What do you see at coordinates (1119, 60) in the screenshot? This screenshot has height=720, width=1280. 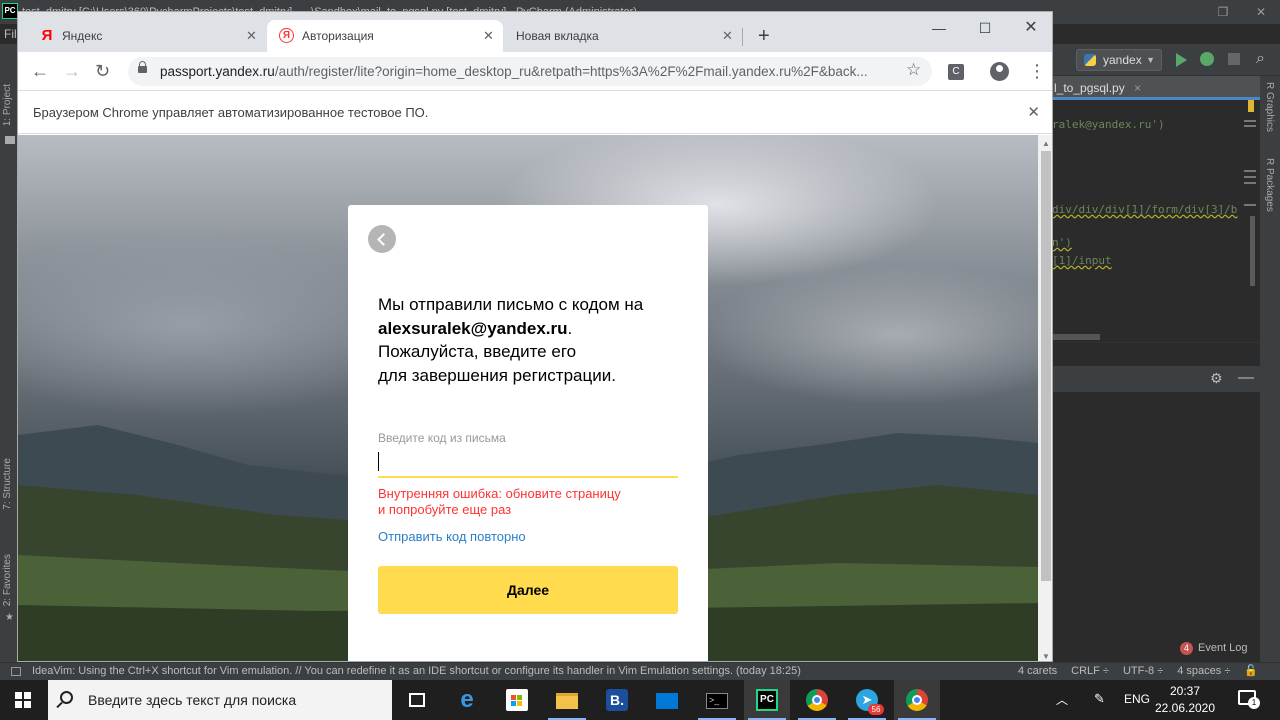 I see `run-config-select: yandex ▼` at bounding box center [1119, 60].